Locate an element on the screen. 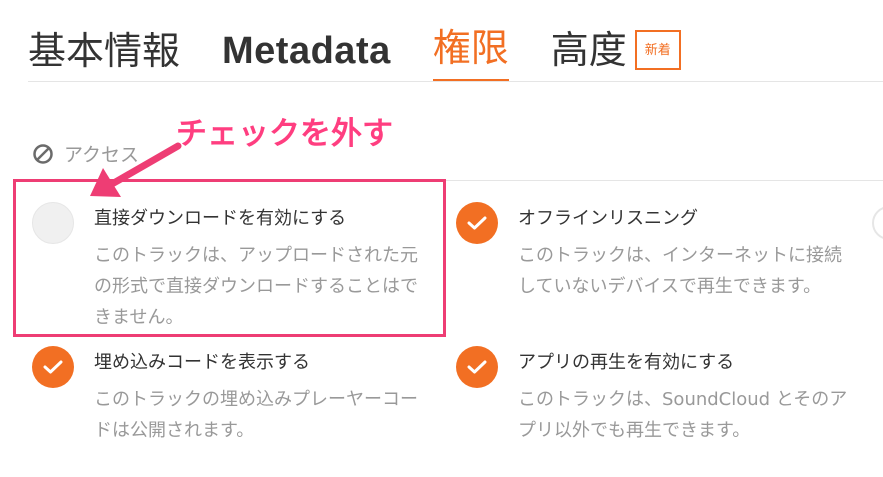 The height and width of the screenshot is (477, 883). access-heading-label: アクセス is located at coordinates (102, 155).